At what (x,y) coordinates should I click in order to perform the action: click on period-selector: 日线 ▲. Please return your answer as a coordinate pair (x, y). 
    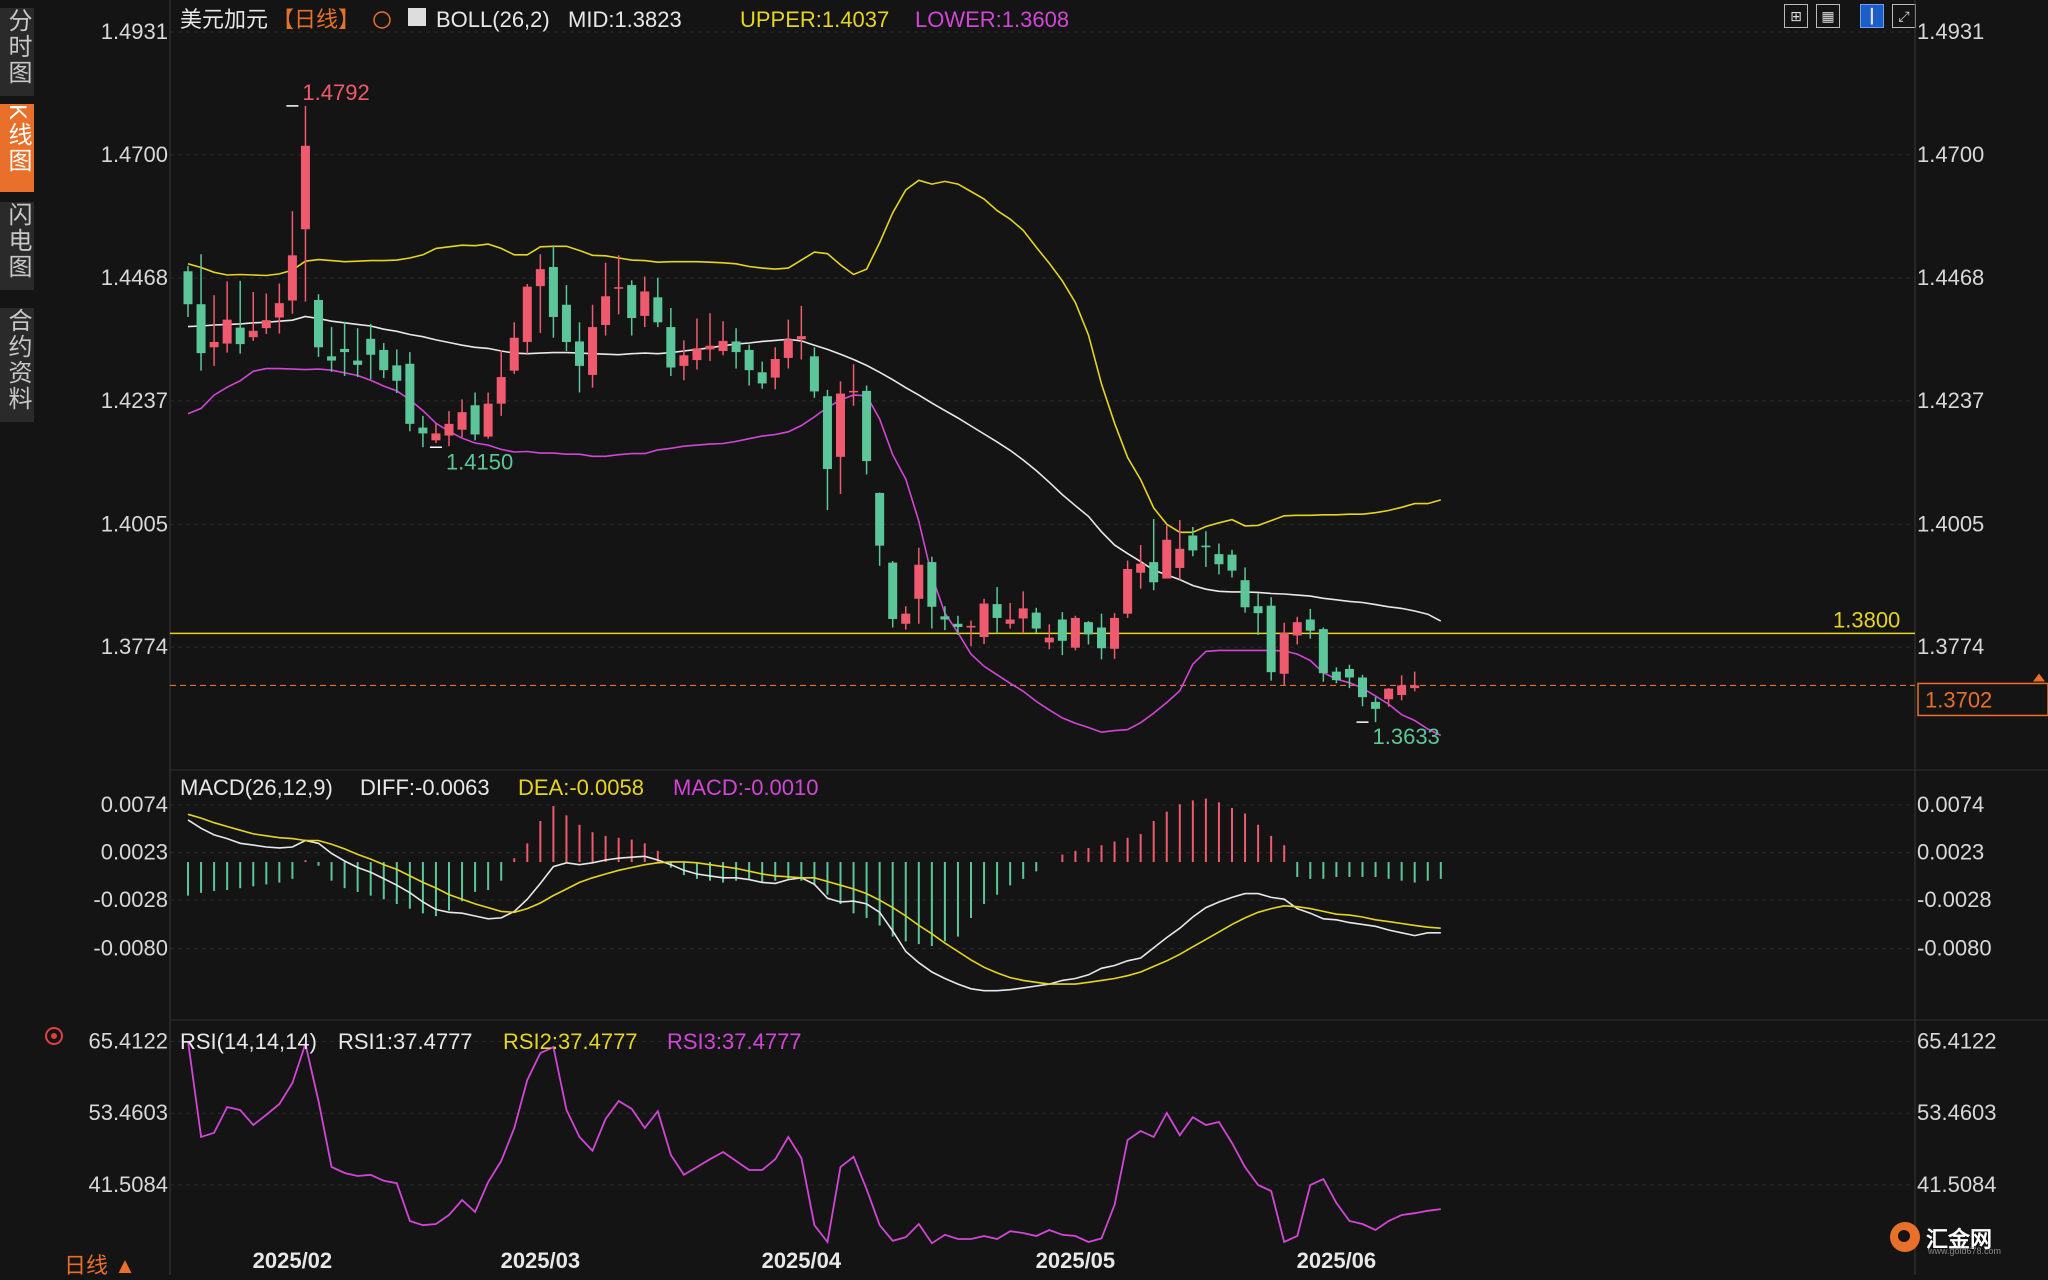
    Looking at the image, I should click on (100, 1264).